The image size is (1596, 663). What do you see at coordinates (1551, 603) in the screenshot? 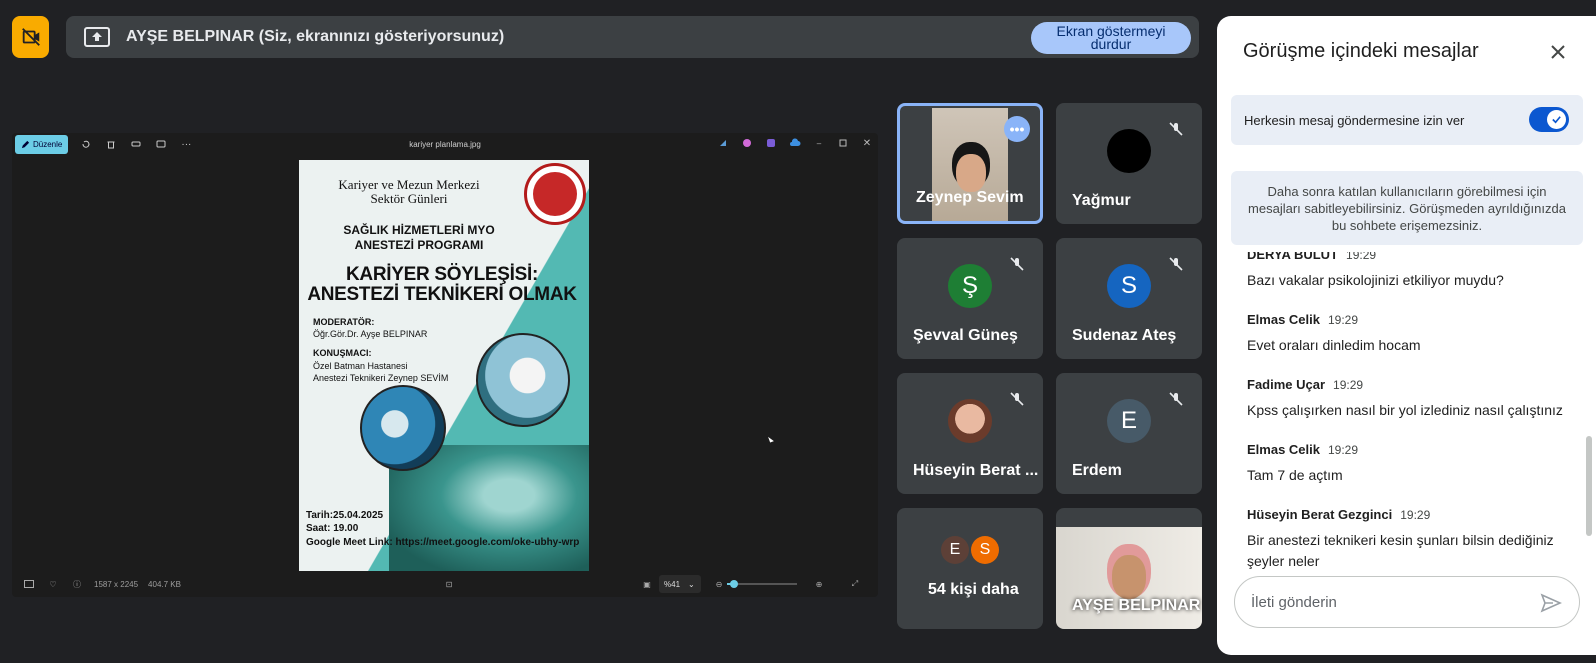
I see `send-icon` at bounding box center [1551, 603].